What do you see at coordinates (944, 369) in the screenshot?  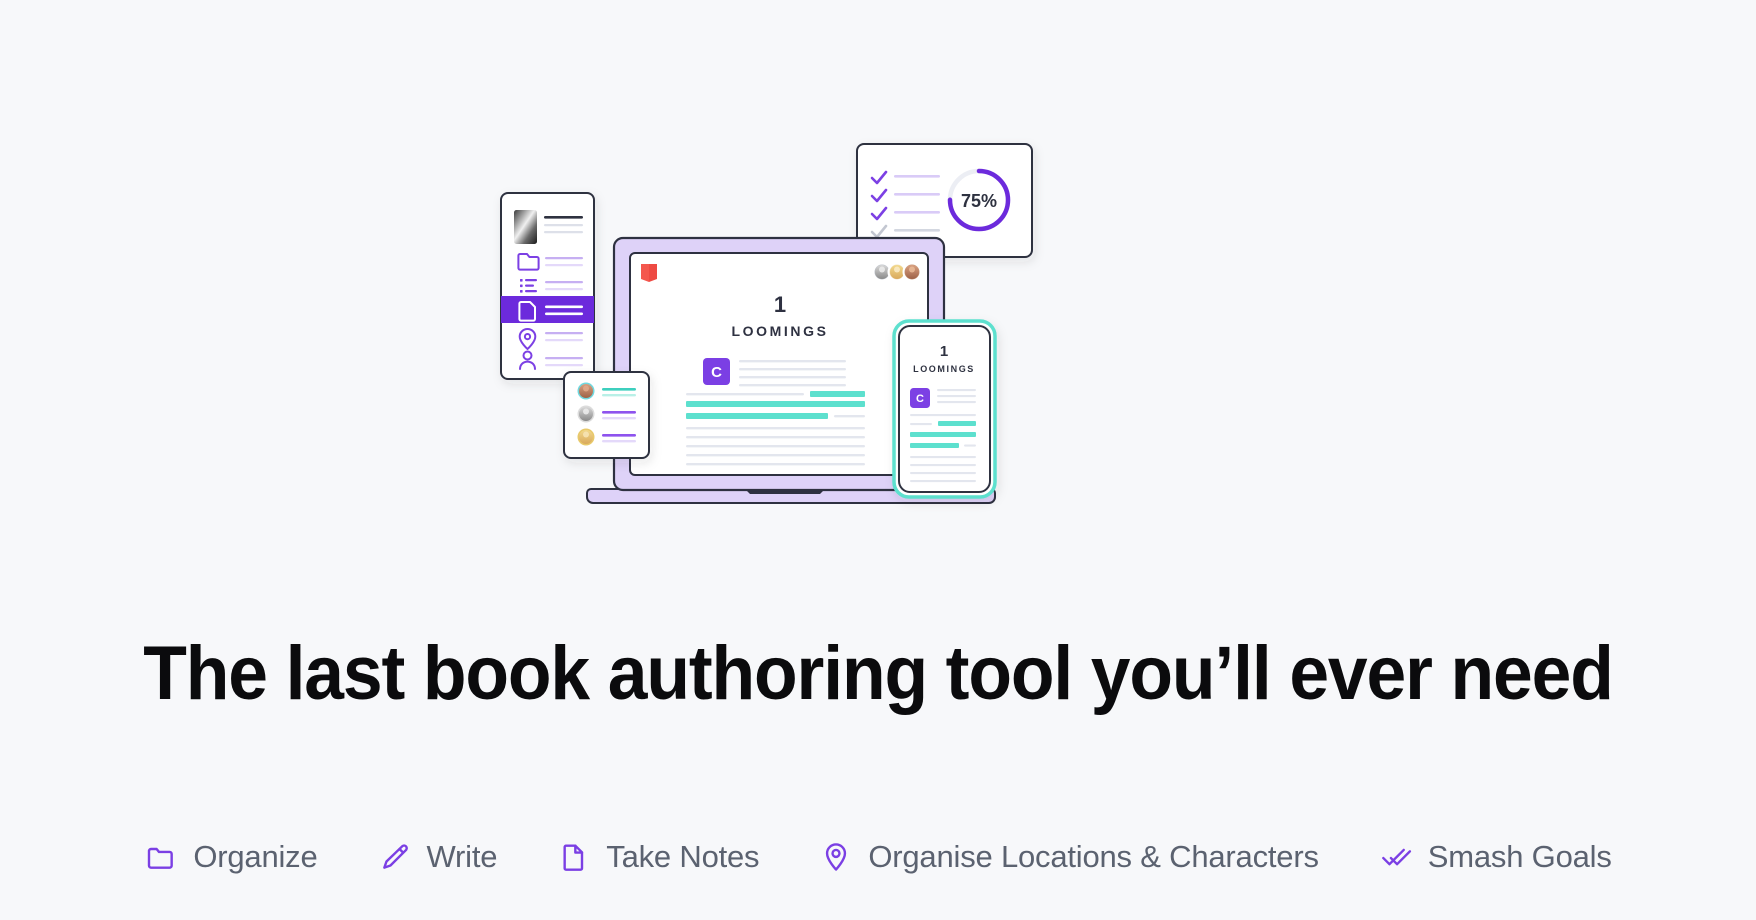 I see `phone-chapter-title: LOOMINGS` at bounding box center [944, 369].